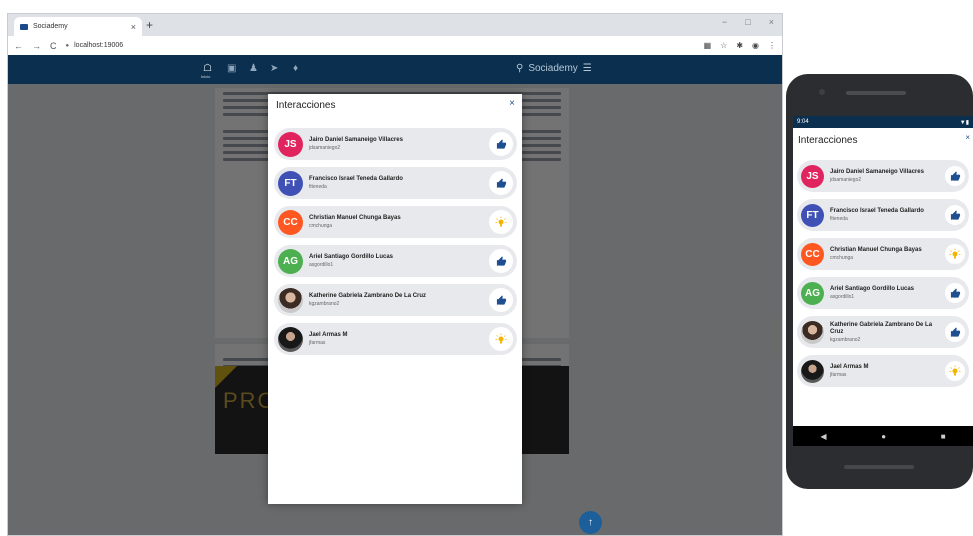 Image resolution: width=973 pixels, height=536 pixels. What do you see at coordinates (519, 68) in the screenshot?
I see `search-icon: ⚲` at bounding box center [519, 68].